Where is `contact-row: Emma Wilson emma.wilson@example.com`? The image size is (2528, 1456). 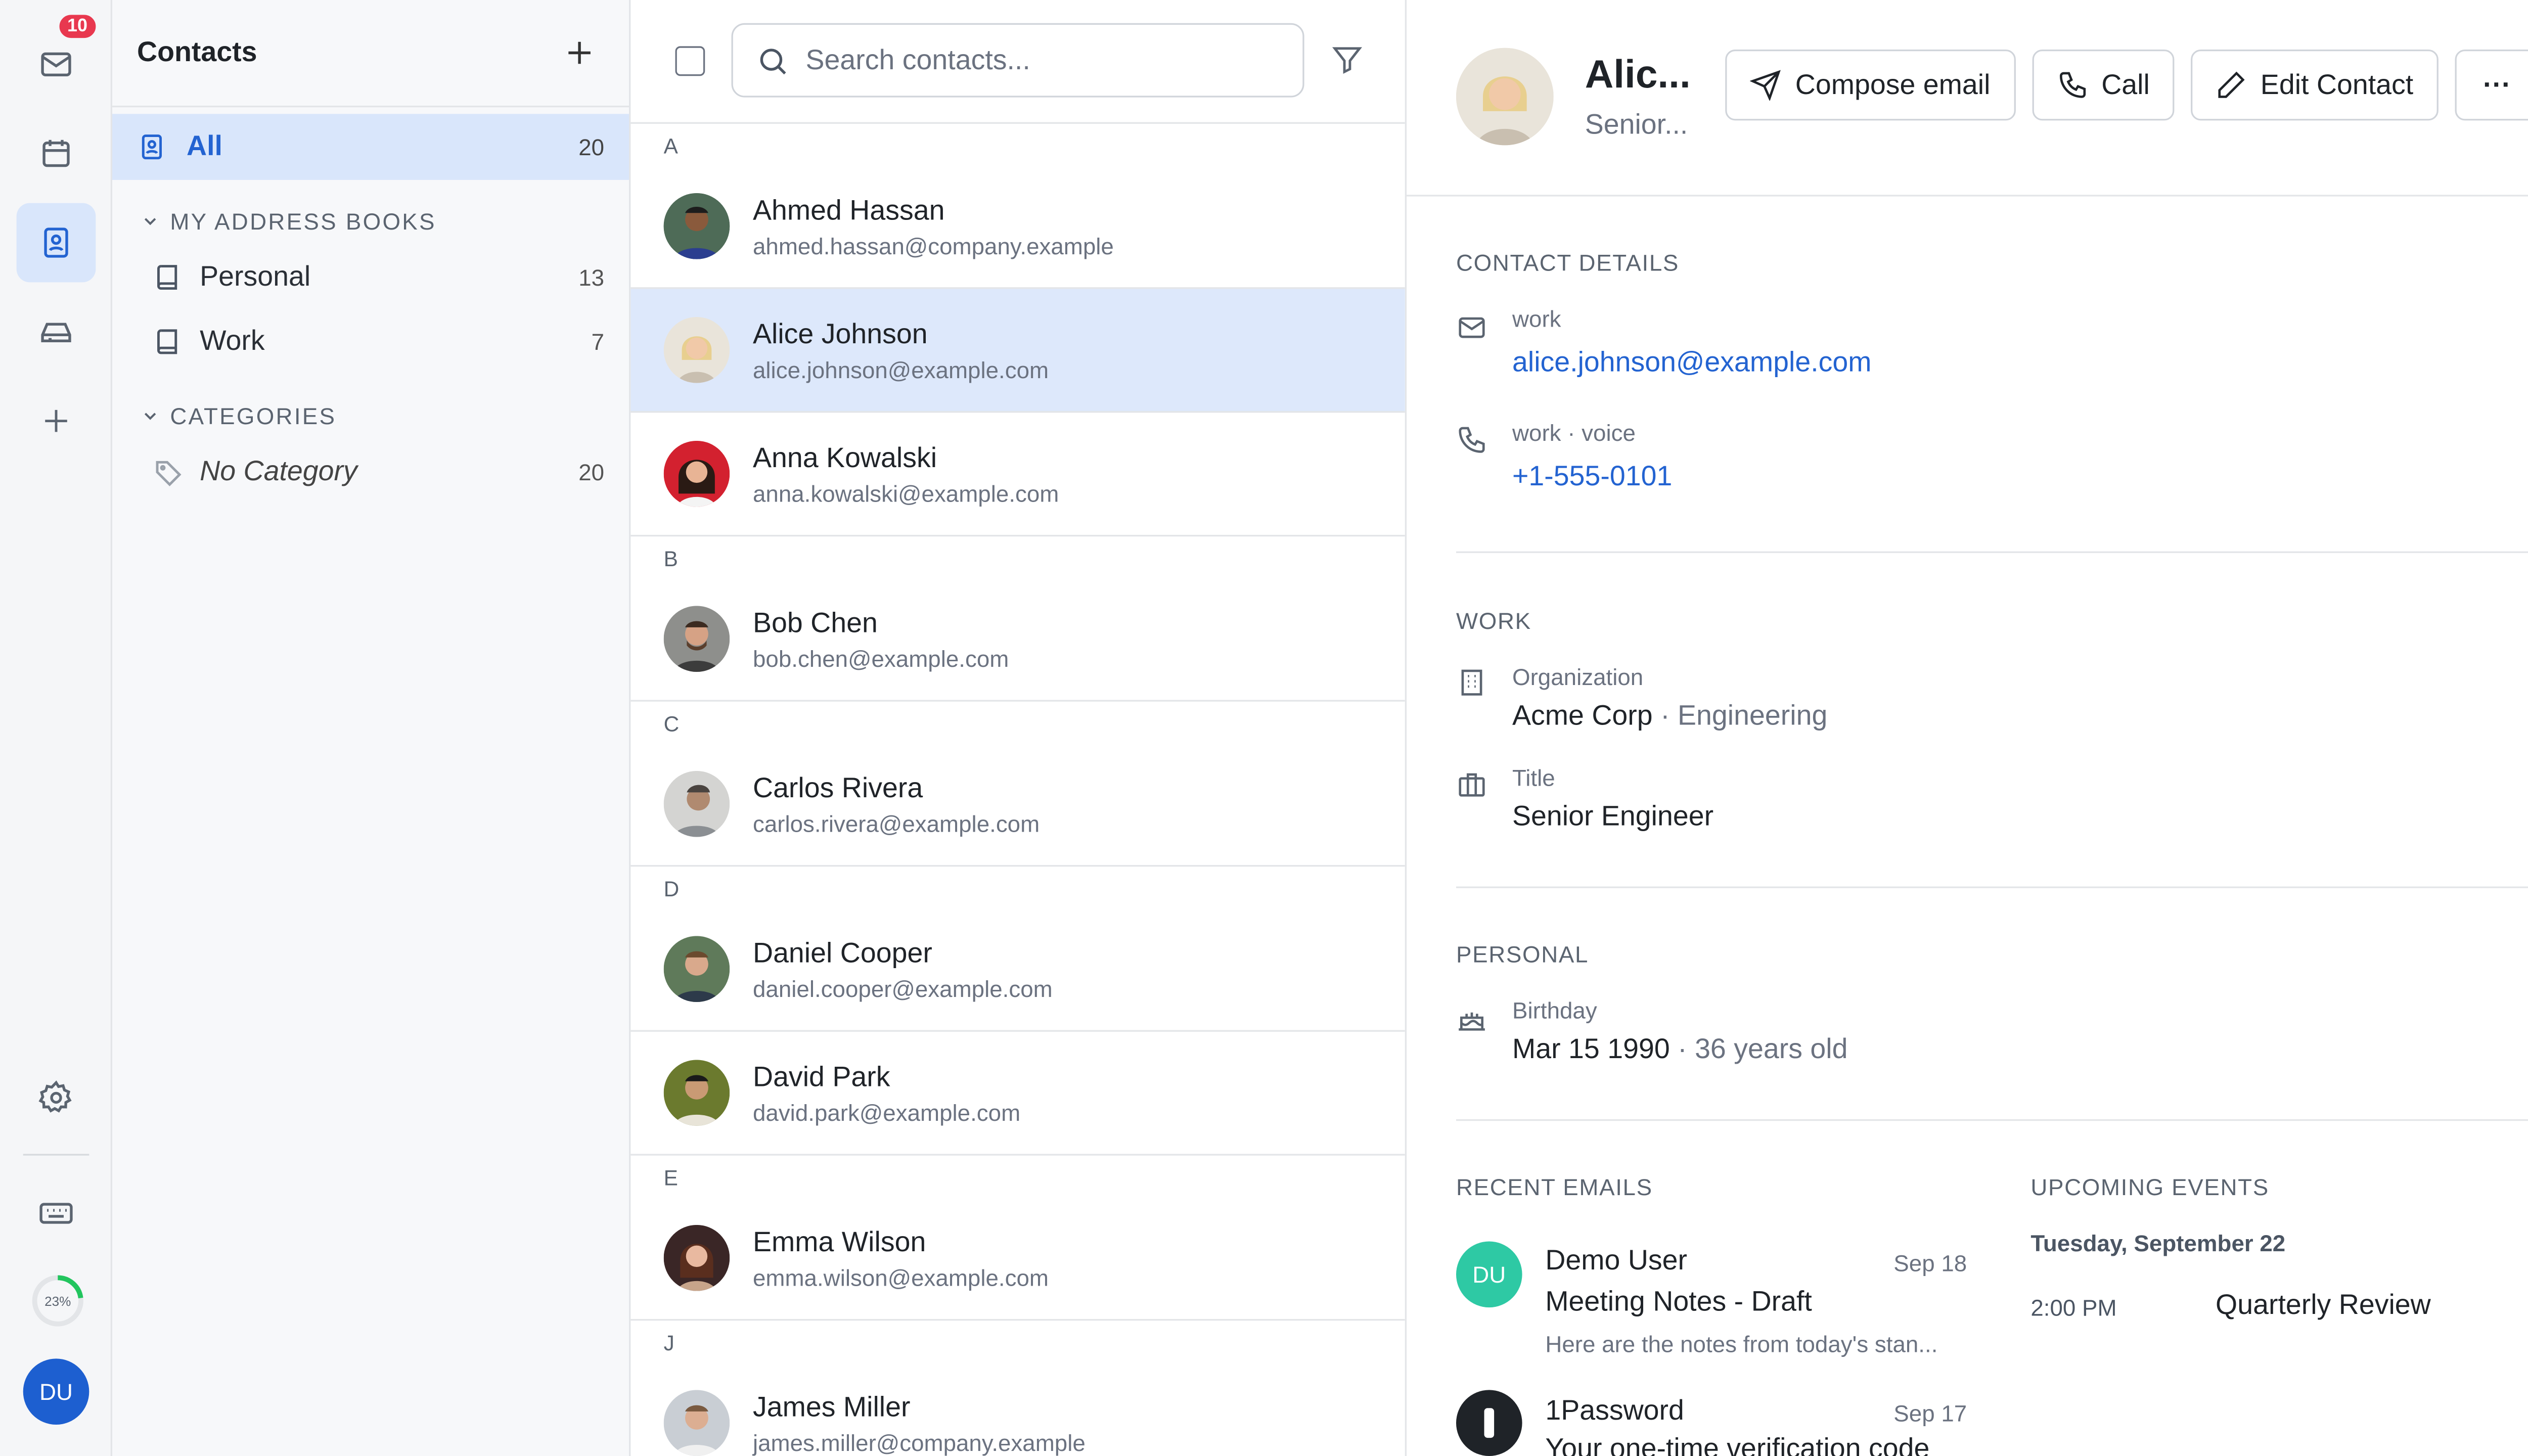
contact-row: Emma Wilson emma.wilson@example.com is located at coordinates (1018, 1259).